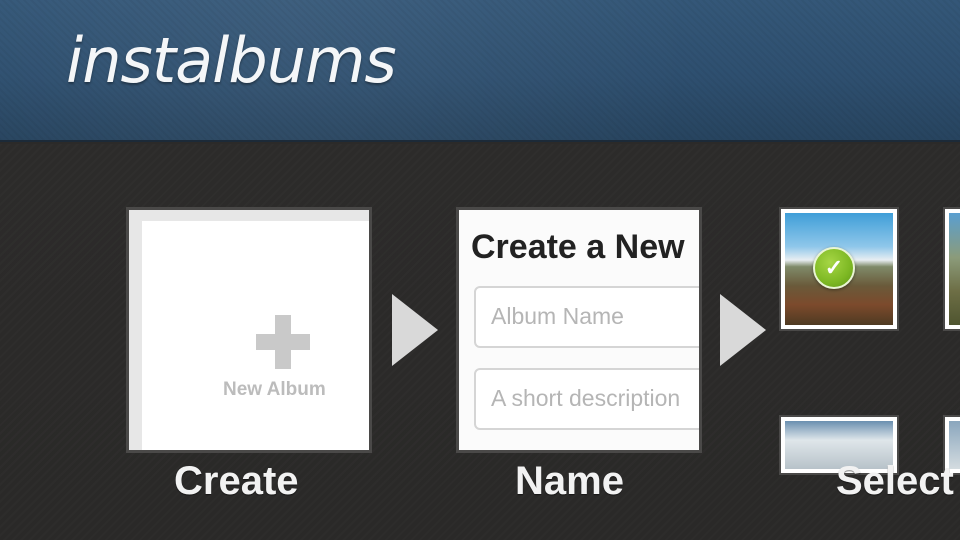 The height and width of the screenshot is (540, 960). Describe the element at coordinates (274, 389) in the screenshot. I see `new-album-label: New Album` at that location.